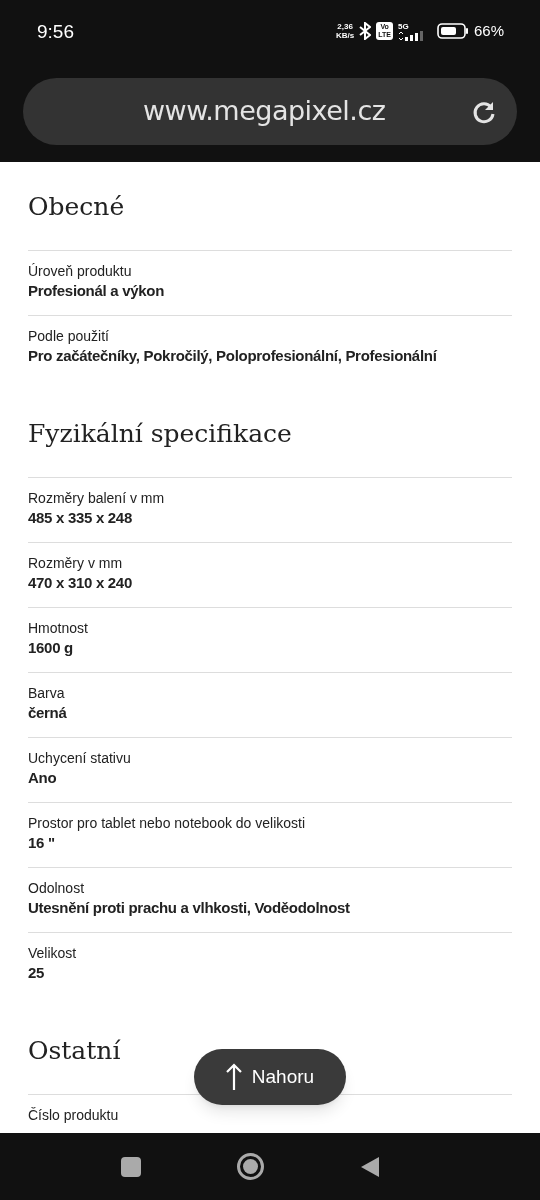 The width and height of the screenshot is (540, 1200). What do you see at coordinates (160, 434) in the screenshot?
I see `section-heading: Fyzikální specifikace` at bounding box center [160, 434].